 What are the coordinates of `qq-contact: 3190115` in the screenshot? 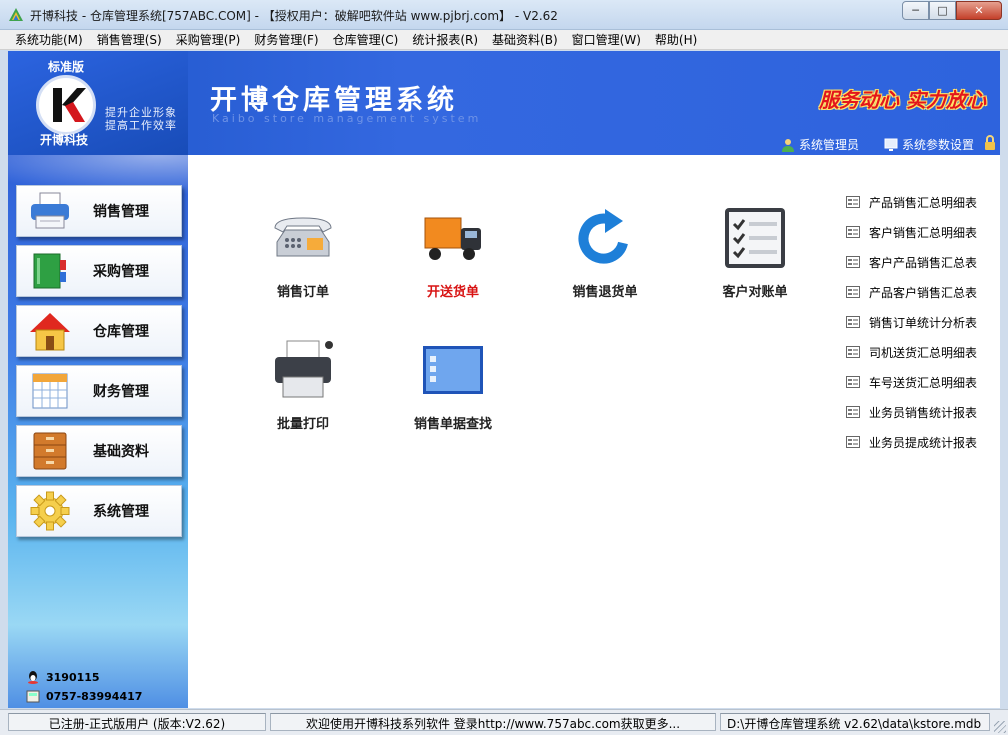 It's located at (63, 677).